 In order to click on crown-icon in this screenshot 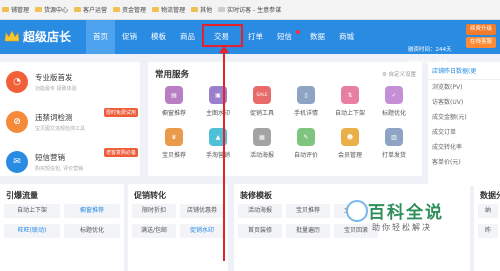, I will do `click(12, 36)`.